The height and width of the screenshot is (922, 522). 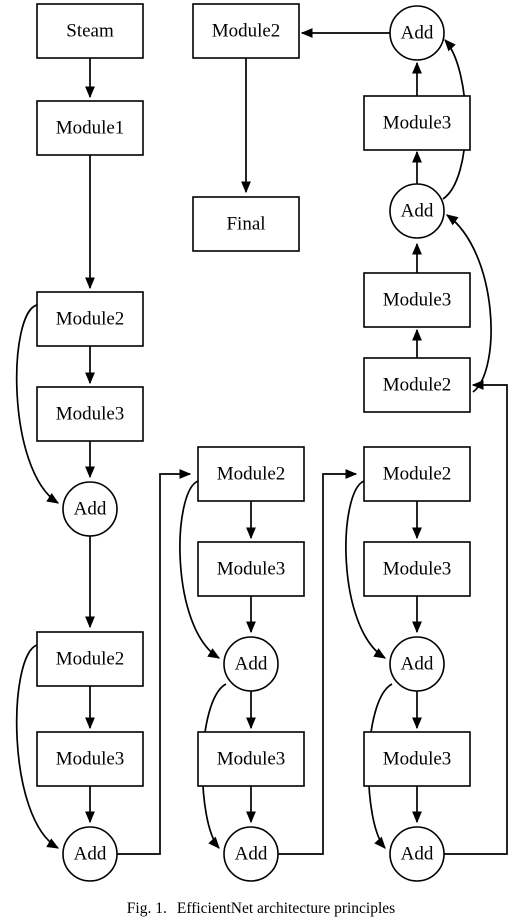 What do you see at coordinates (286, 908) in the screenshot?
I see `figure-caption-text: EfficientNet architecture principles` at bounding box center [286, 908].